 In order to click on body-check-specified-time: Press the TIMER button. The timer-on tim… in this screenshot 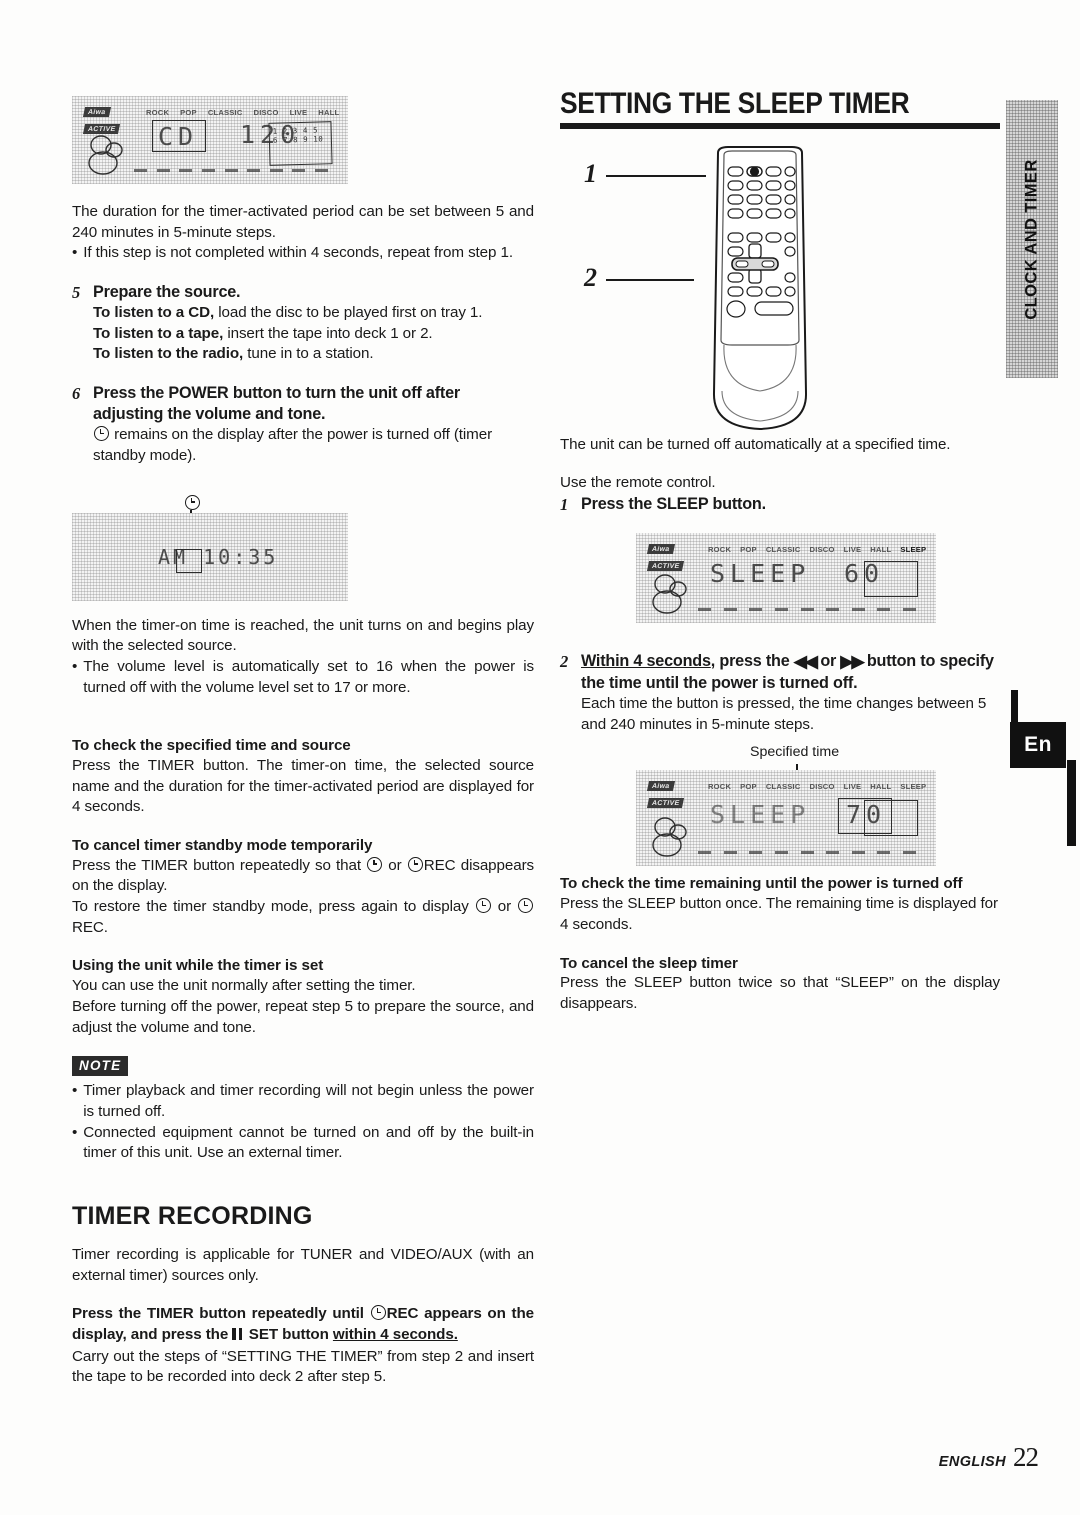, I will do `click(303, 786)`.